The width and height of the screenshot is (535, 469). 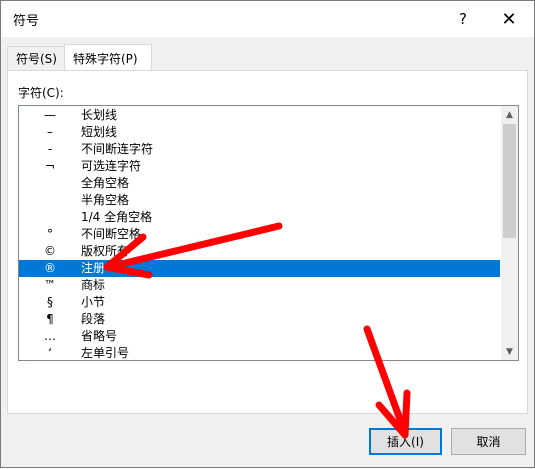 I want to click on list-item: ° 不间断空格, so click(x=259, y=234).